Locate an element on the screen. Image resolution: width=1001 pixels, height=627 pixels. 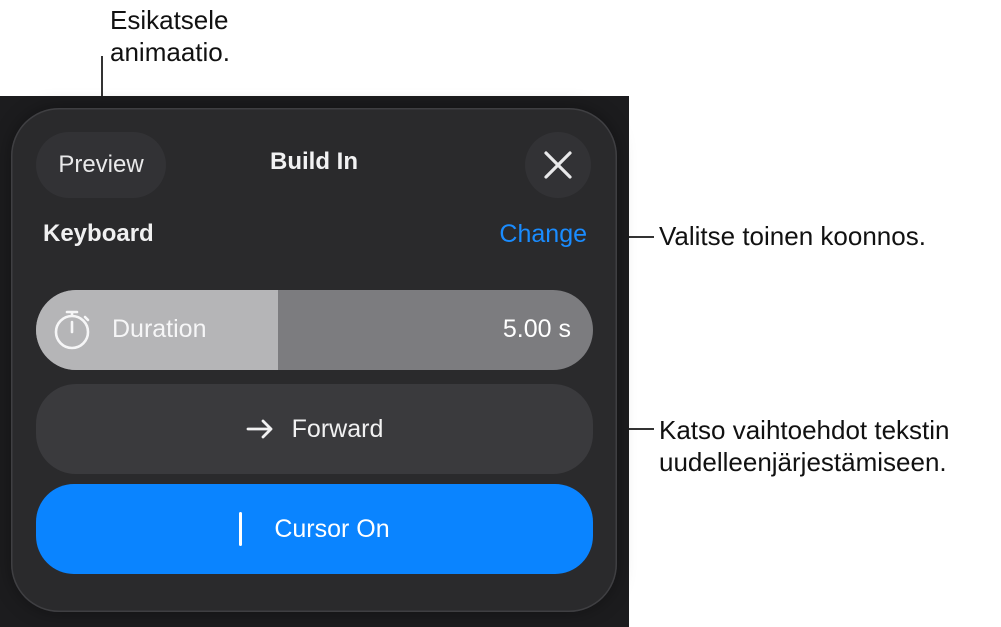
duration-label: Duration is located at coordinates (159, 329).